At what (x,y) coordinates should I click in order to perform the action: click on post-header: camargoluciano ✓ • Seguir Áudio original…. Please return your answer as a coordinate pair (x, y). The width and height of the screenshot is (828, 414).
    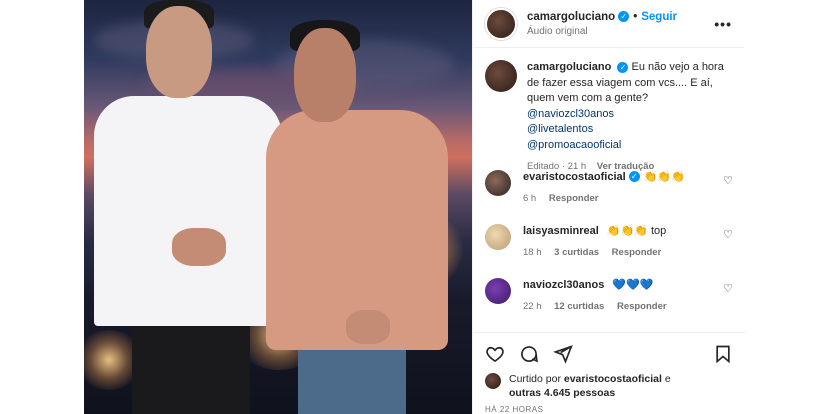
    Looking at the image, I should click on (608, 24).